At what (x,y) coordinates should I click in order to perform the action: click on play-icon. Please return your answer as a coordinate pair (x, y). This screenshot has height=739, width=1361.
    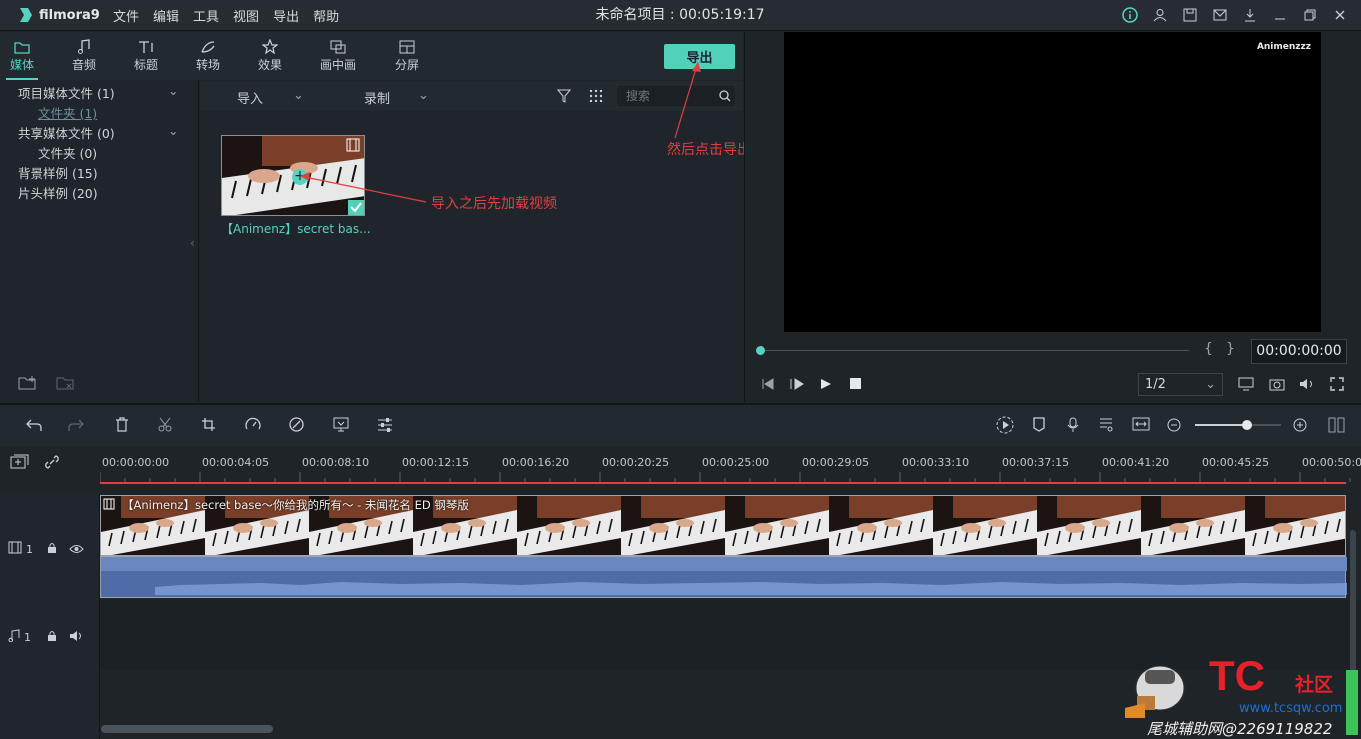
    Looking at the image, I should click on (826, 385).